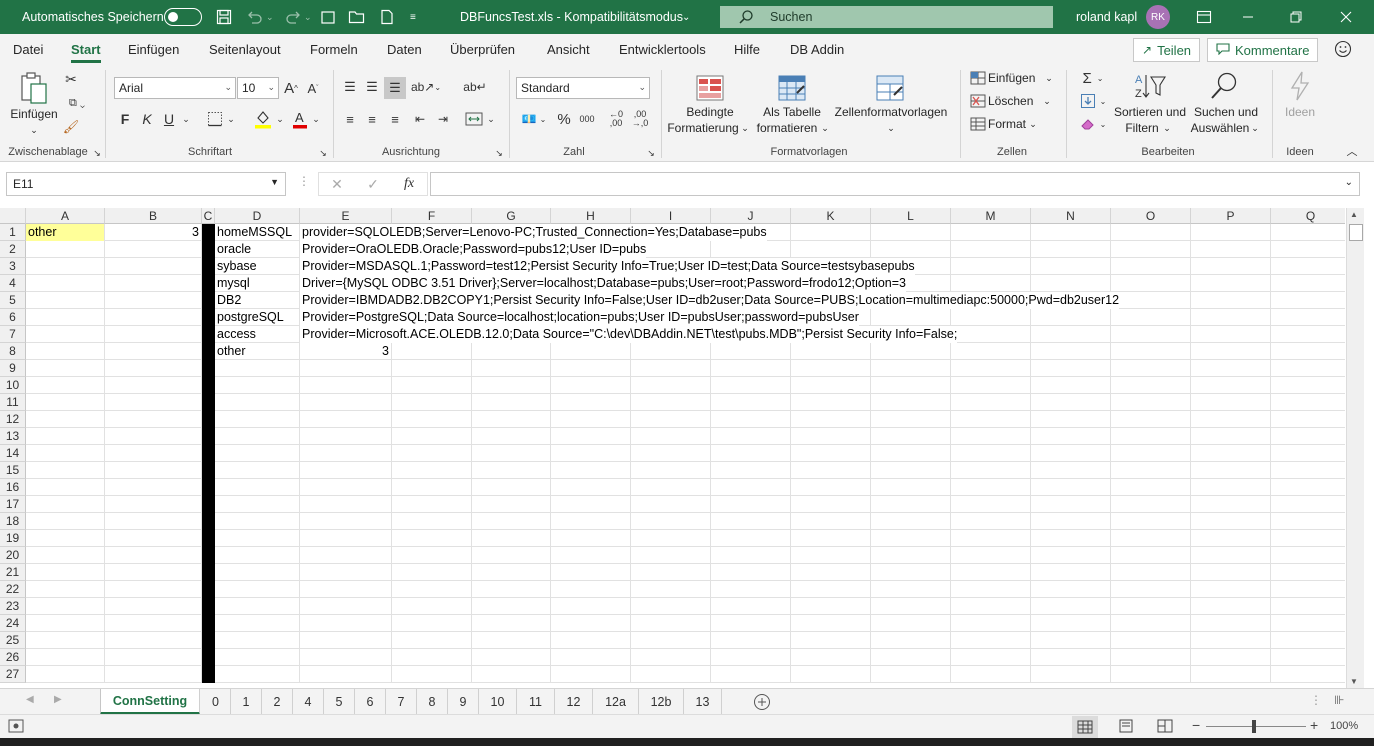  I want to click on sheet-tab-9: 9, so click(463, 702).